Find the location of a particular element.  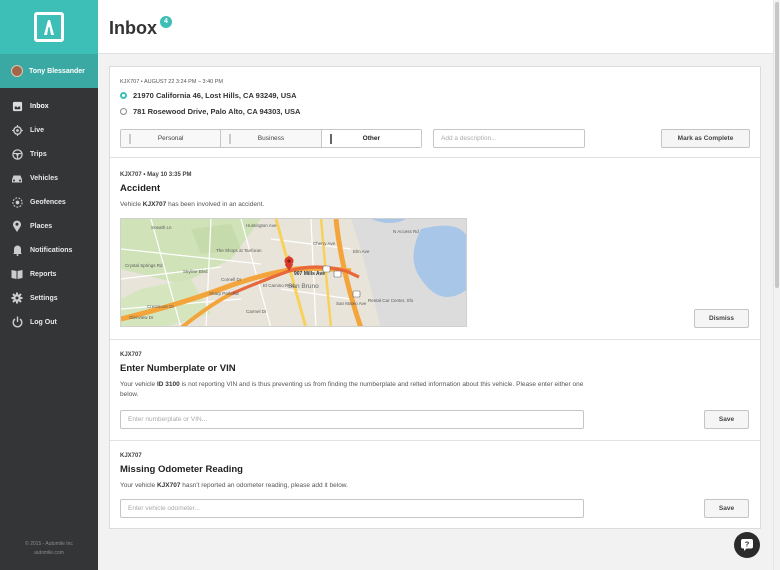

dismiss-button: Dismiss is located at coordinates (721, 318).